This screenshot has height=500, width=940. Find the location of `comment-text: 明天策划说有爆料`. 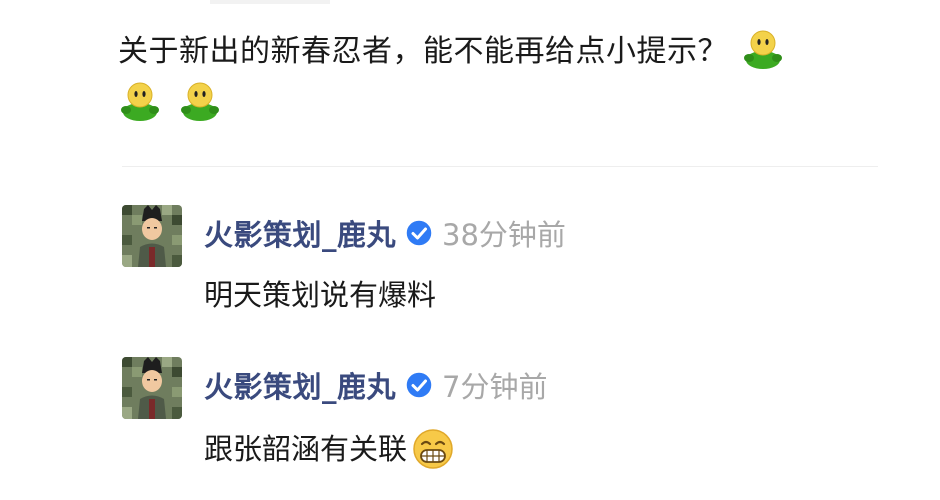

comment-text: 明天策划说有爆料 is located at coordinates (320, 295).